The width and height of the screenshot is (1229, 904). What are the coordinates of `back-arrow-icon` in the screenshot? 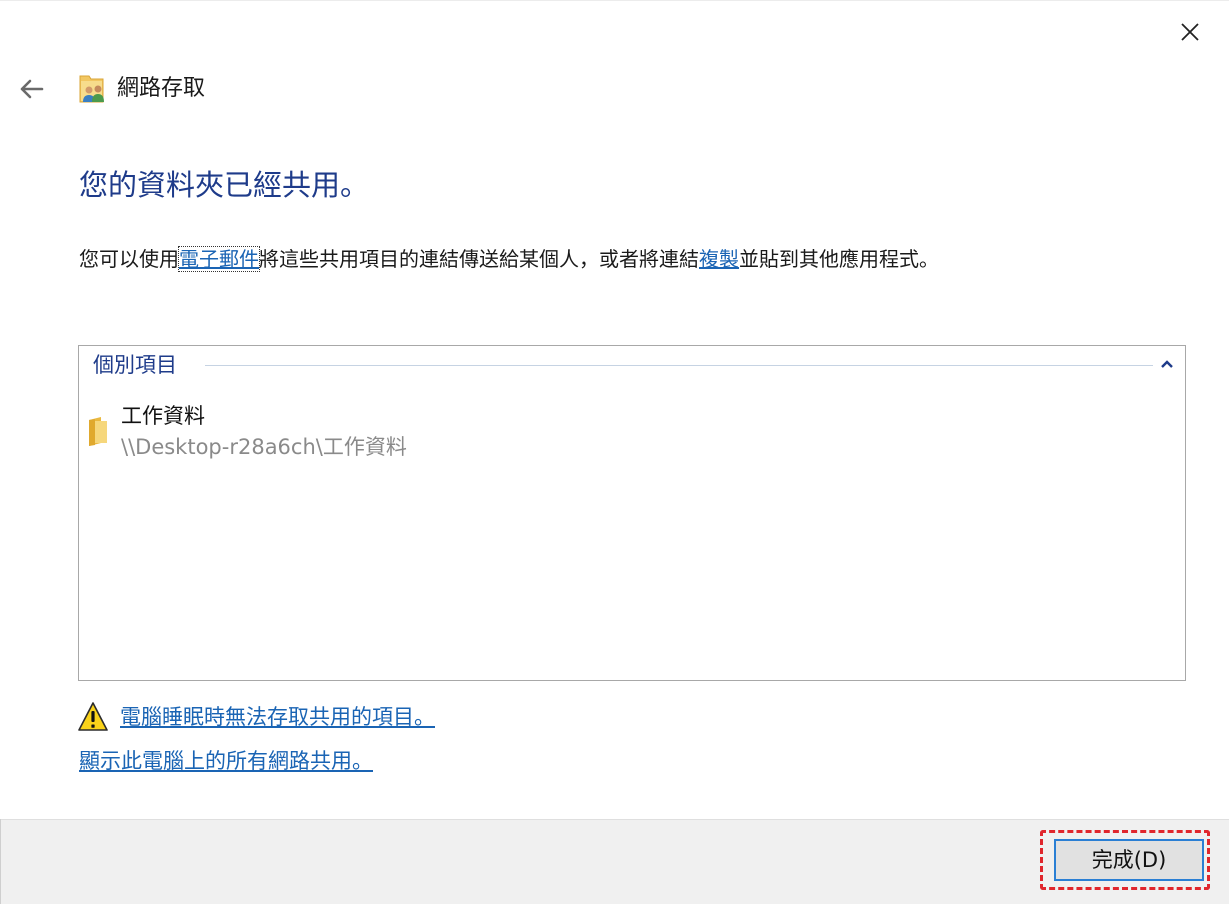 It's located at (32, 89).